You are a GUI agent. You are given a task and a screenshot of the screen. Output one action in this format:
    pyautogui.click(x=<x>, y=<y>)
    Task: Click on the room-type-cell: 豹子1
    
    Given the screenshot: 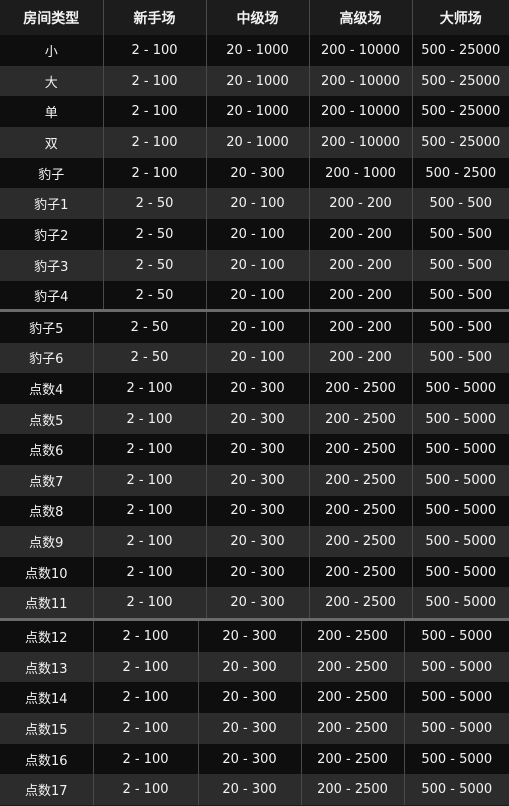 What is the action you would take?
    pyautogui.click(x=52, y=204)
    